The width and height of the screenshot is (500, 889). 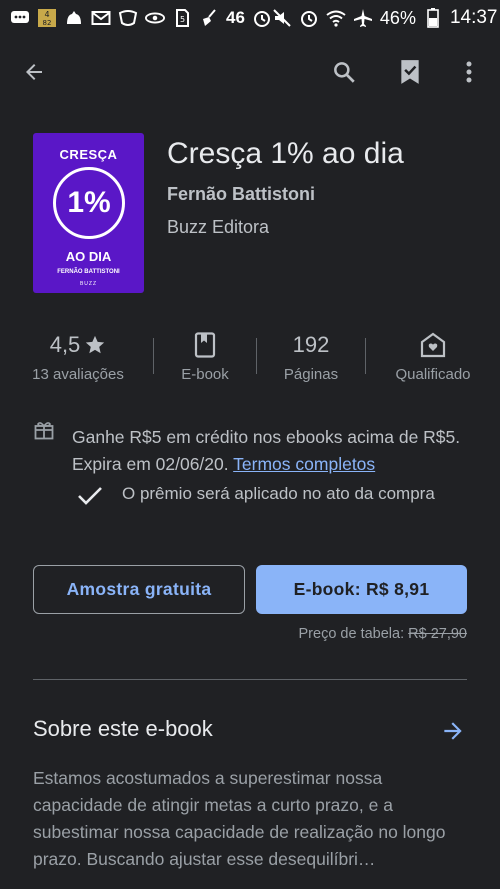 I want to click on wishlist-button, so click(x=410, y=72).